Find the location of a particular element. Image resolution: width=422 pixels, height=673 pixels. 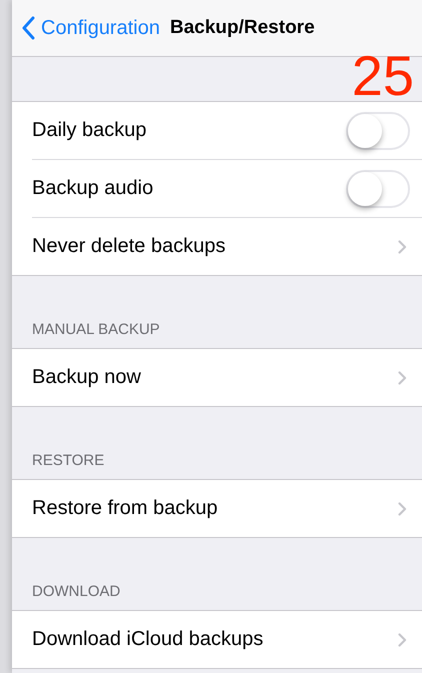

toggle-row: Backup audio is located at coordinates (227, 189).